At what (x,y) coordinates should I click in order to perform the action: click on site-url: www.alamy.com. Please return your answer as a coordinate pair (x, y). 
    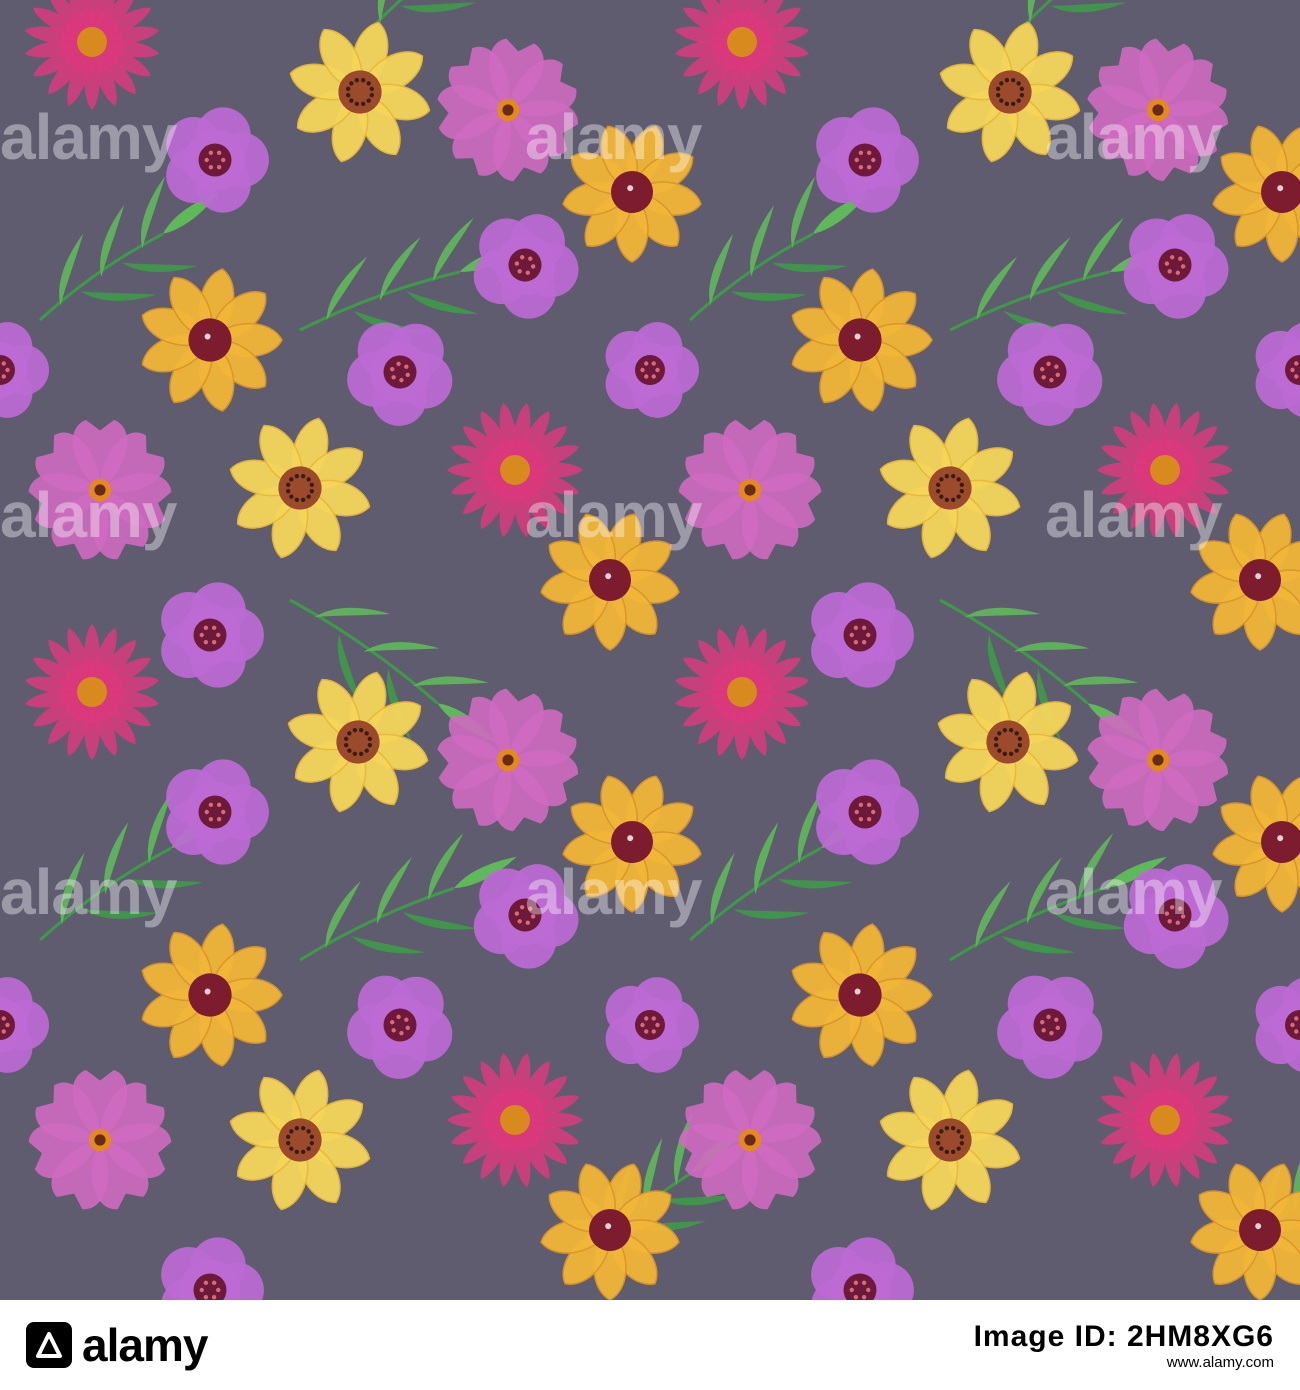
    Looking at the image, I should click on (1124, 1362).